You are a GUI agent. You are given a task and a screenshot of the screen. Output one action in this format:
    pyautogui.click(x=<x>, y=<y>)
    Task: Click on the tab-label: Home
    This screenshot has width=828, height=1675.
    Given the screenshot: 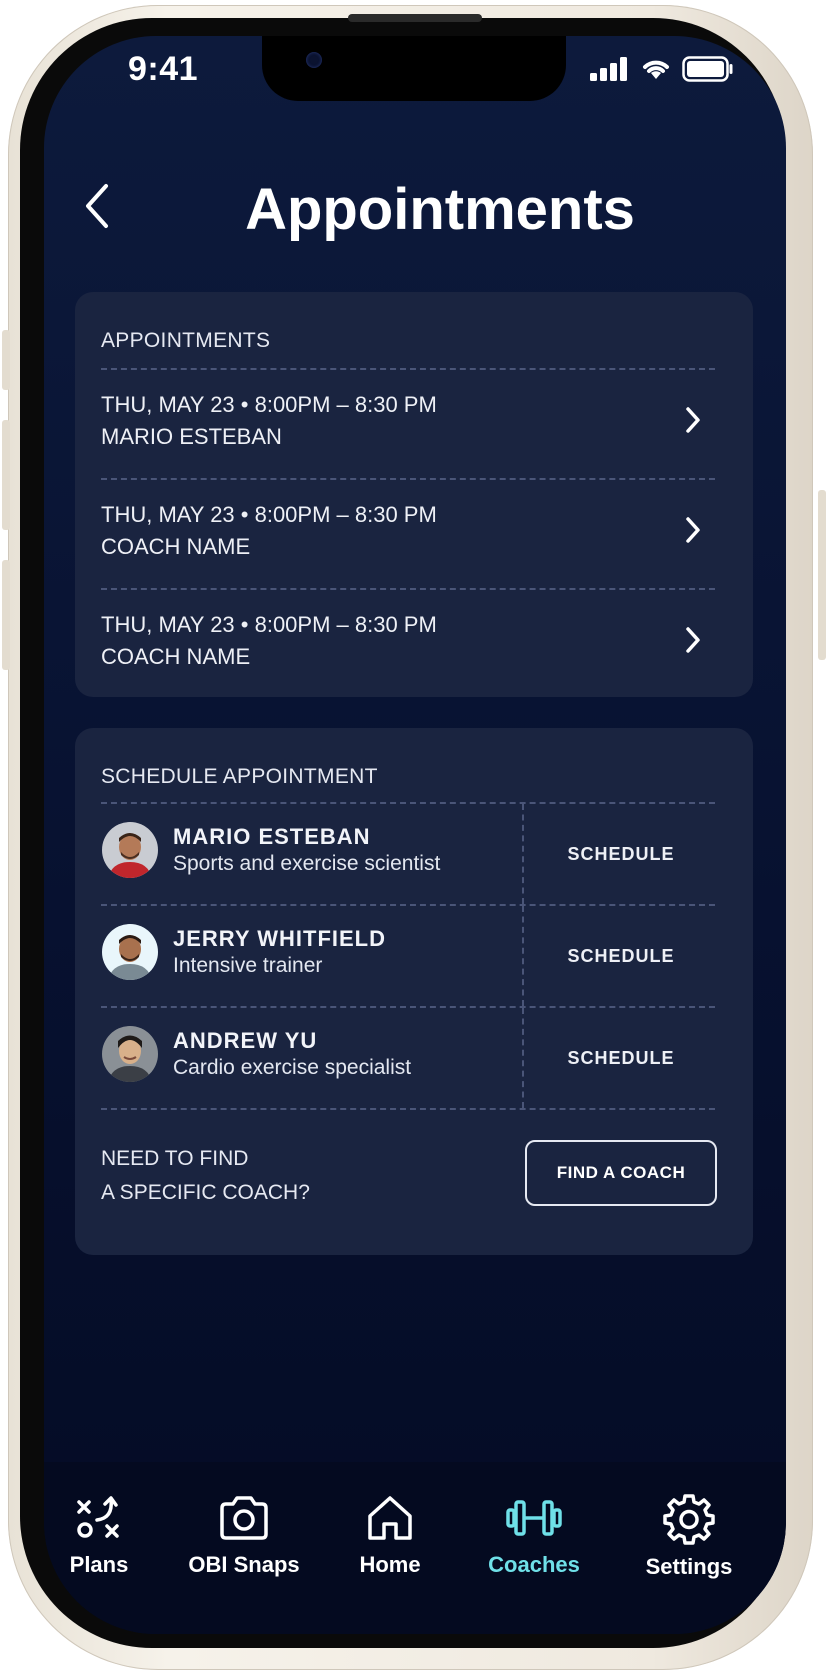 What is the action you would take?
    pyautogui.click(x=390, y=1564)
    